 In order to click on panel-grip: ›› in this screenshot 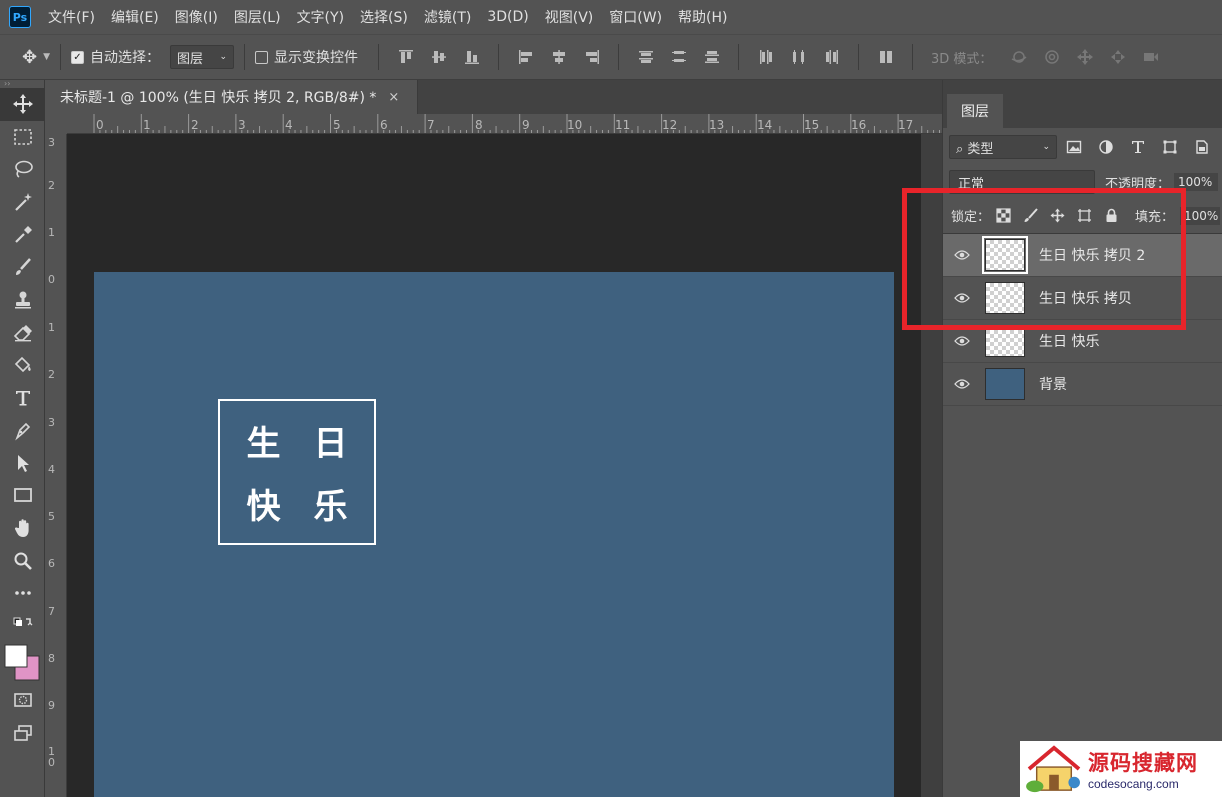, I will do `click(22, 84)`.